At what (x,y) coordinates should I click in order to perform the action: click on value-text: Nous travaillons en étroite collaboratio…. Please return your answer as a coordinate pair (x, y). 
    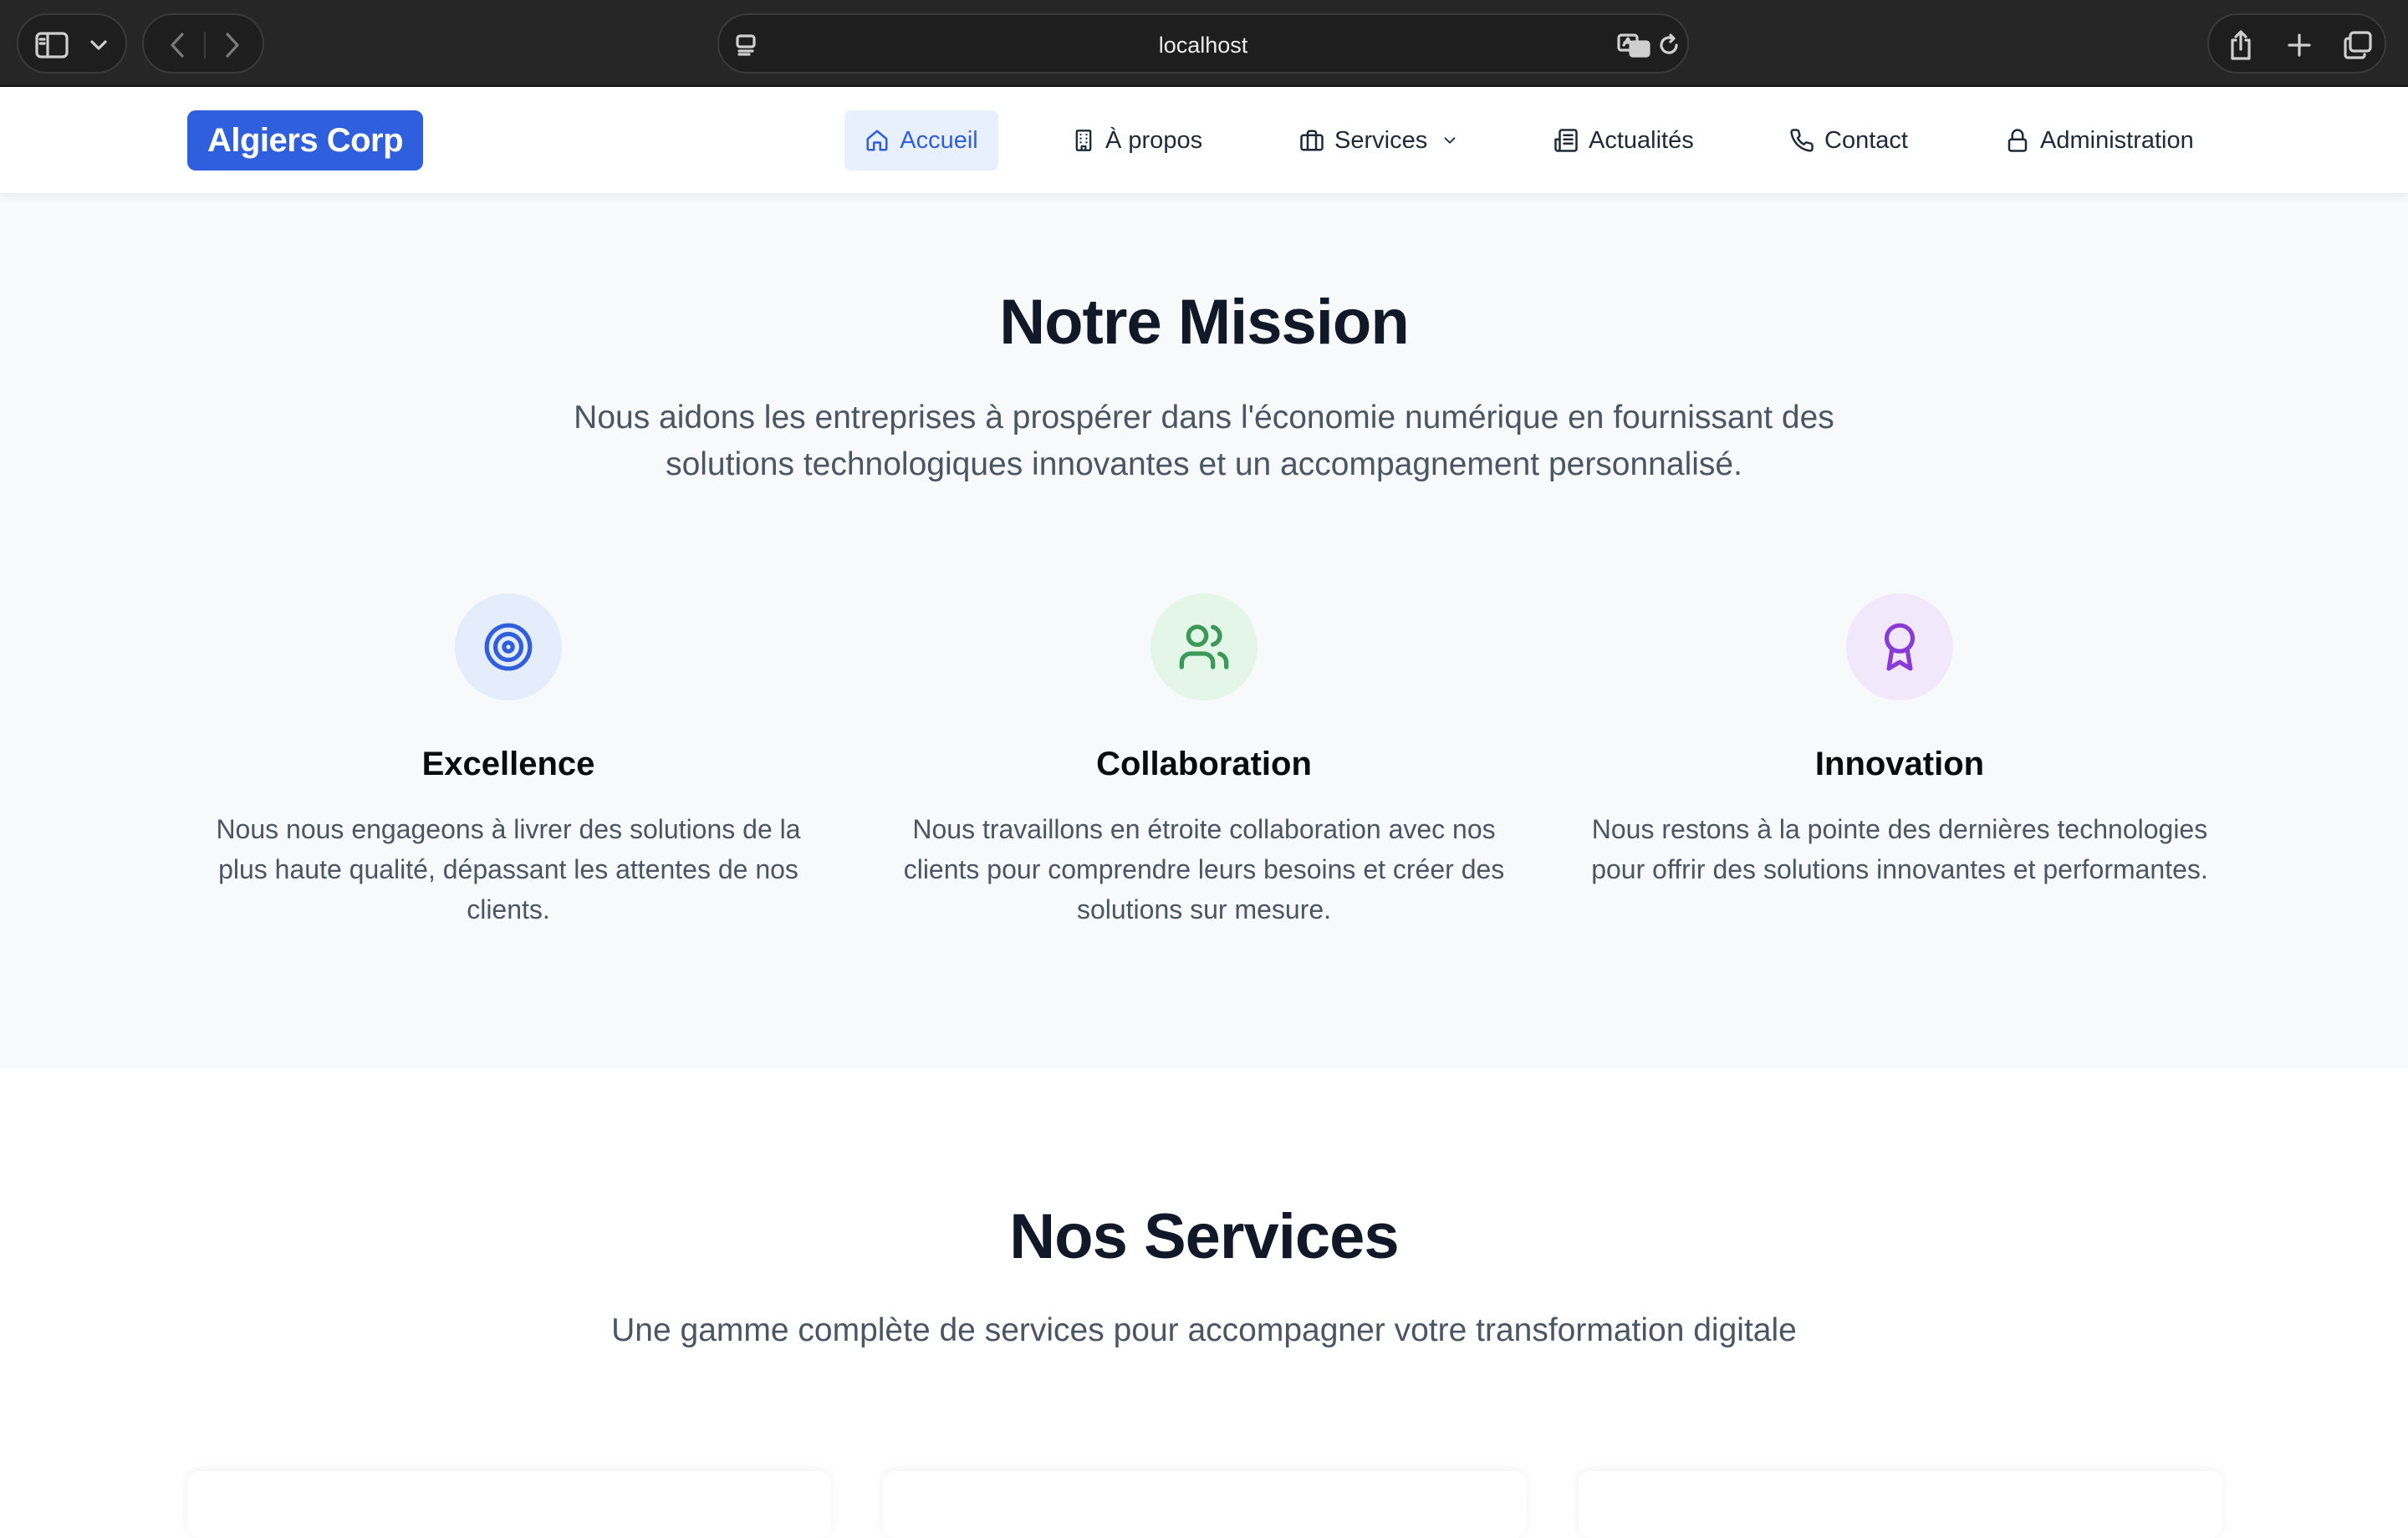
    Looking at the image, I should click on (1204, 869).